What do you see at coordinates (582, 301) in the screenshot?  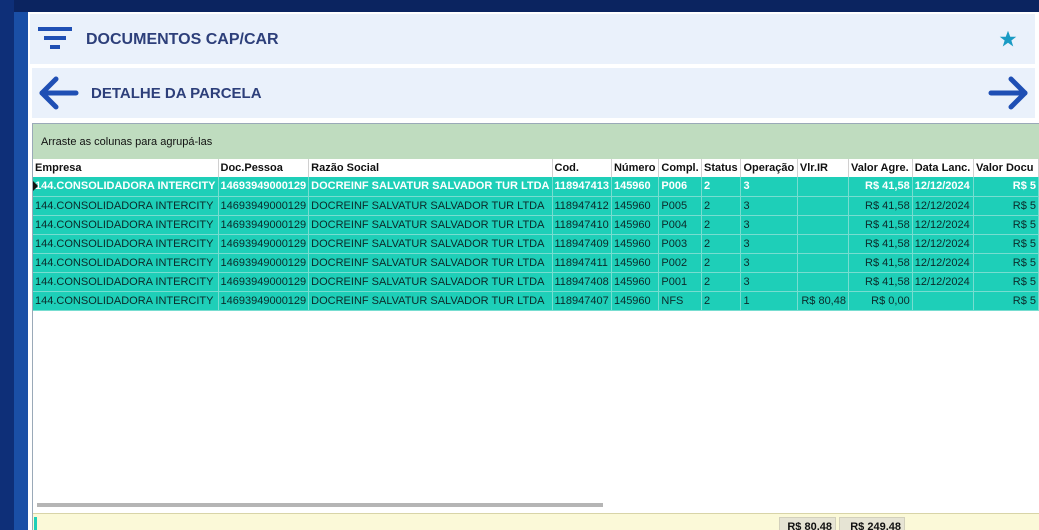 I see `table-cell: 118947407` at bounding box center [582, 301].